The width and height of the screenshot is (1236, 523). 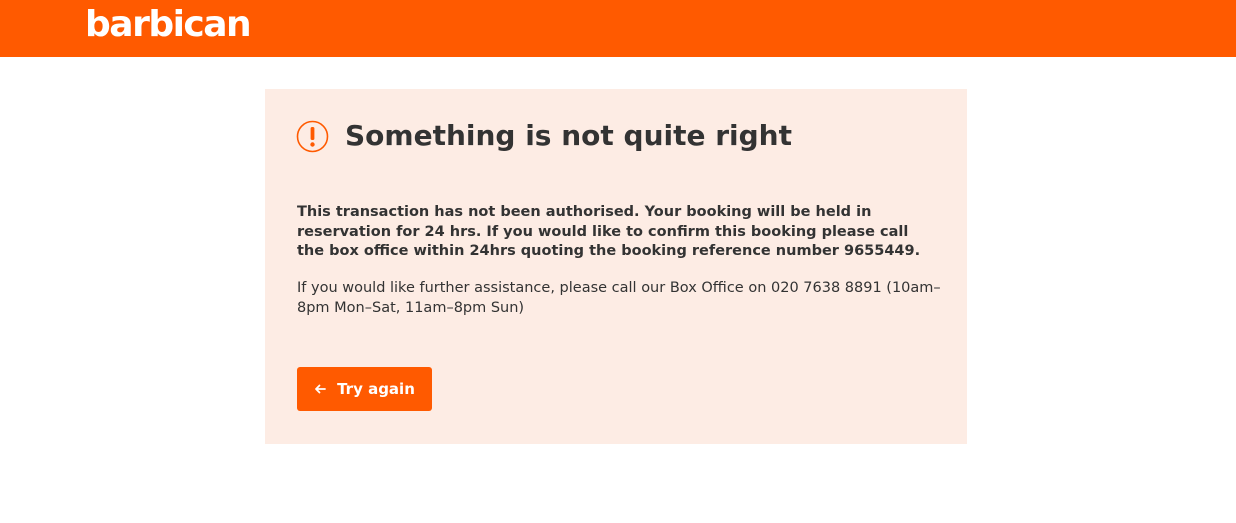 I want to click on barbican-logo: barbican, so click(x=168, y=25).